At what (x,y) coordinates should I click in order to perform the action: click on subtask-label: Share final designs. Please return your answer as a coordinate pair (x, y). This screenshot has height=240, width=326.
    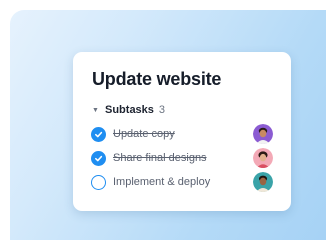
    Looking at the image, I should click on (160, 158).